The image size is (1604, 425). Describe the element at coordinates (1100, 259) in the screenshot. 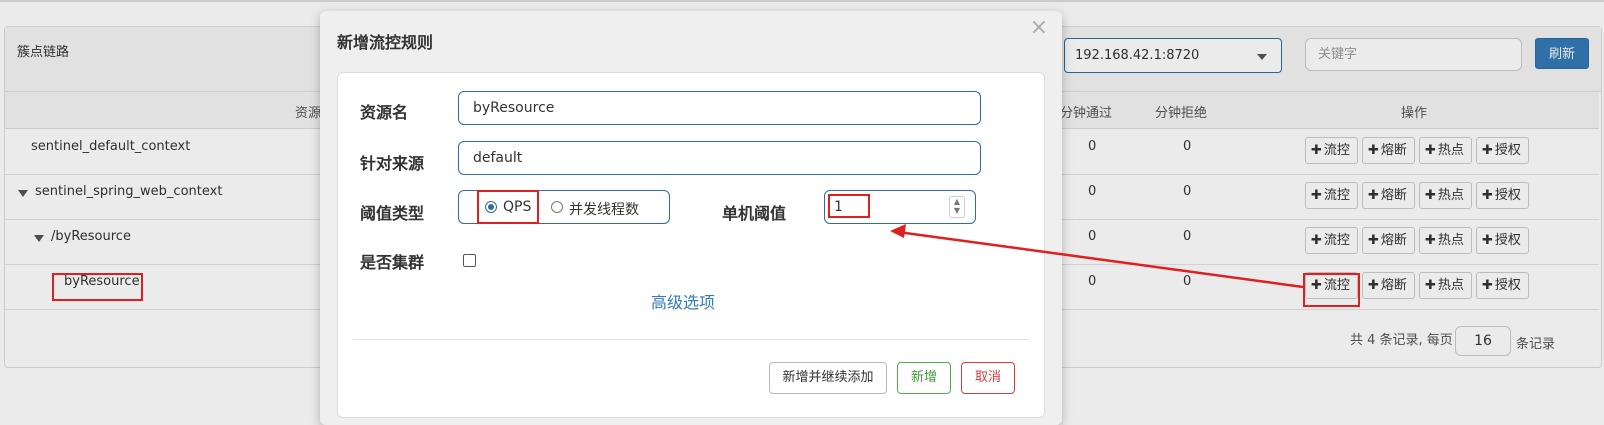

I see `arrow-line` at that location.